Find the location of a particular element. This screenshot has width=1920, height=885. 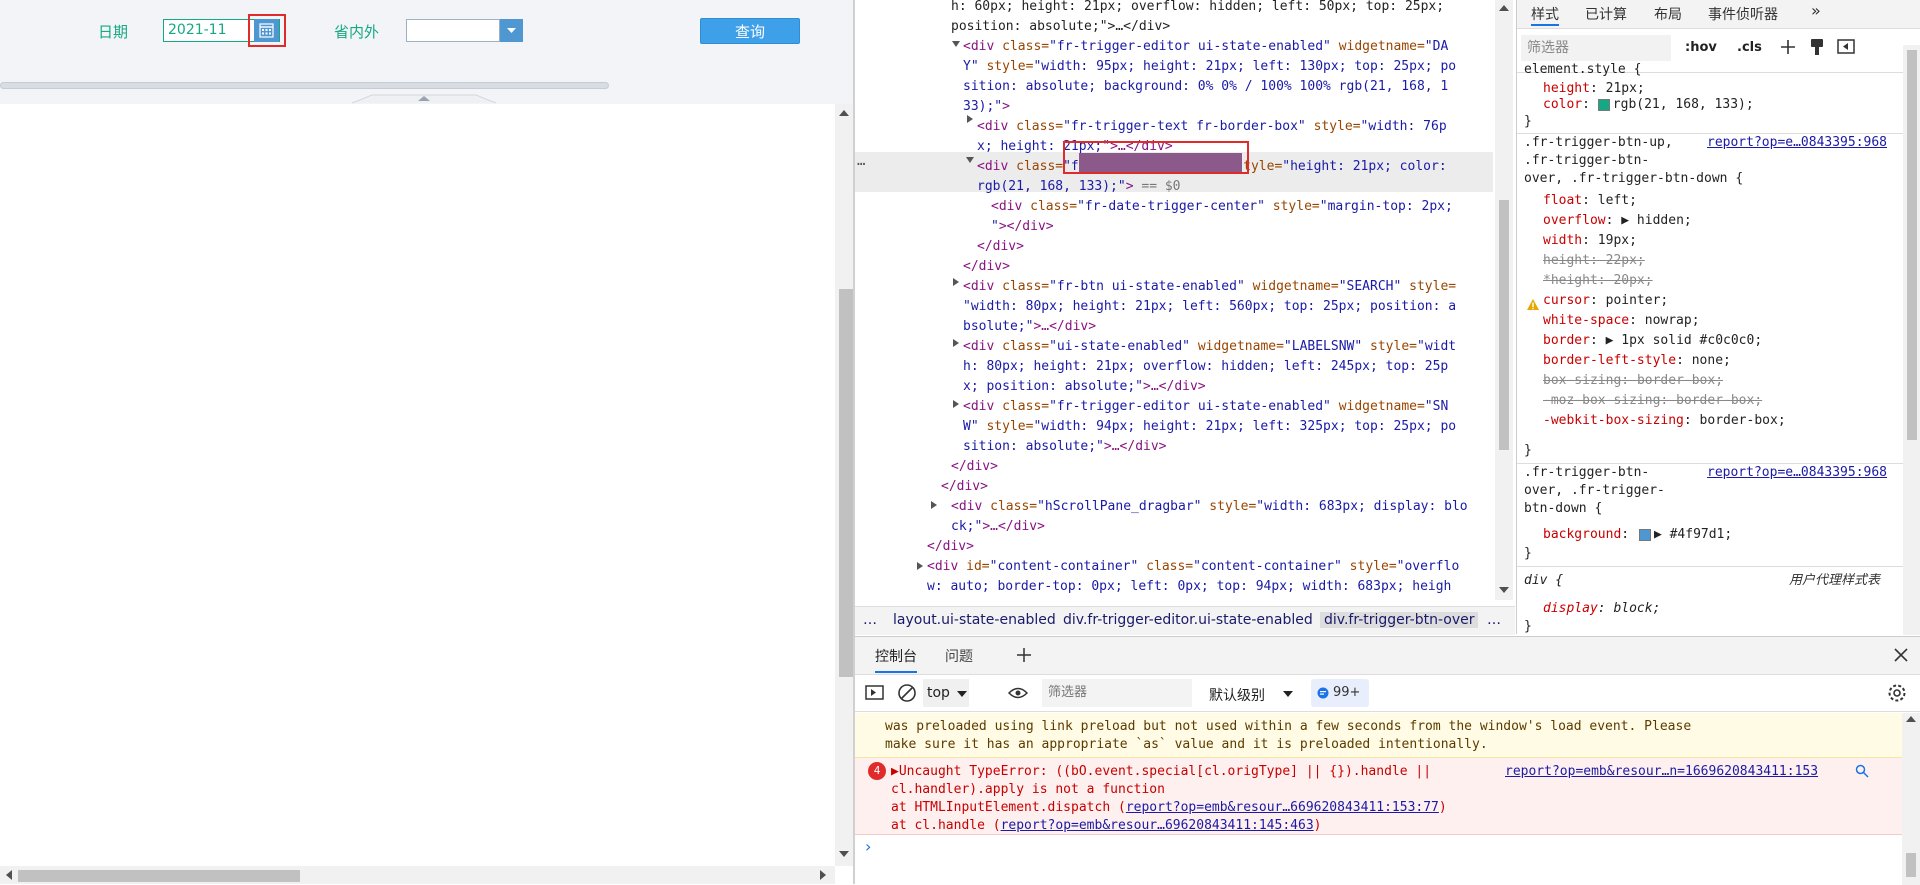

style-prop: color: rgb(21, 168, 133); is located at coordinates (1648, 105).